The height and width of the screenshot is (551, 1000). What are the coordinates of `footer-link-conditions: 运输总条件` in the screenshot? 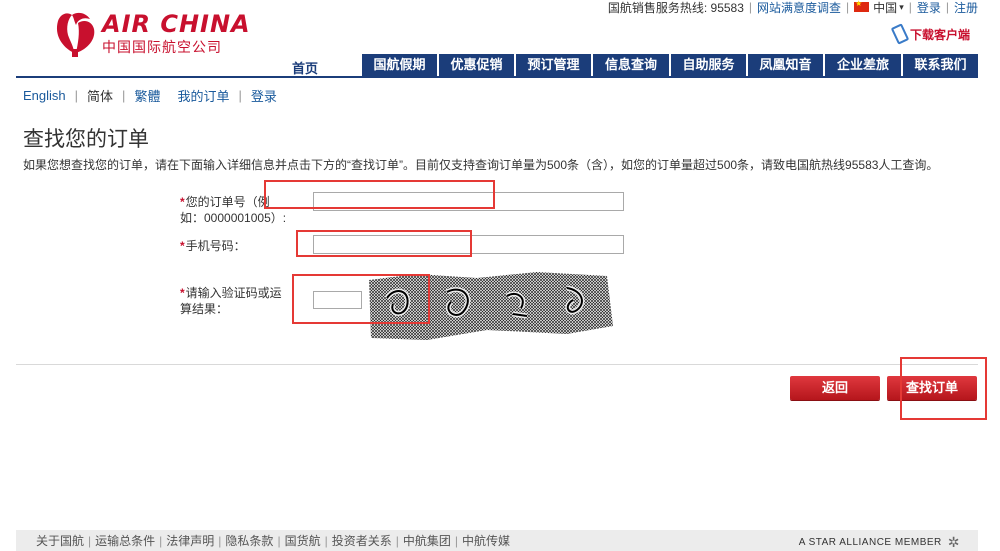 It's located at (125, 540).